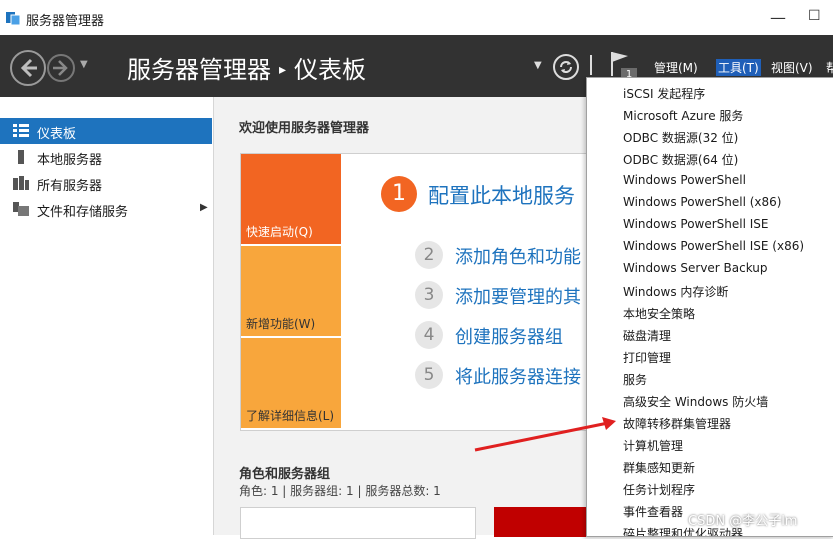 The height and width of the screenshot is (539, 833). What do you see at coordinates (21, 157) in the screenshot?
I see `server-icon` at bounding box center [21, 157].